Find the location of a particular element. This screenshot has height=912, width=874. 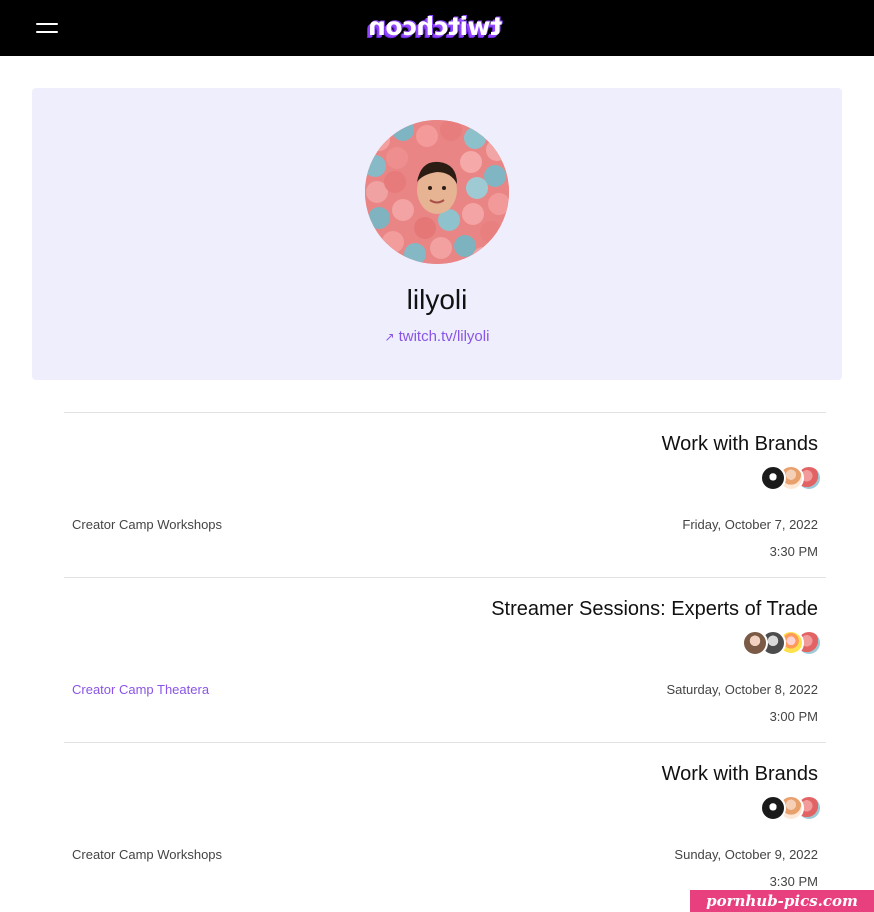

logo-text: twitchcon is located at coordinates (435, 26).